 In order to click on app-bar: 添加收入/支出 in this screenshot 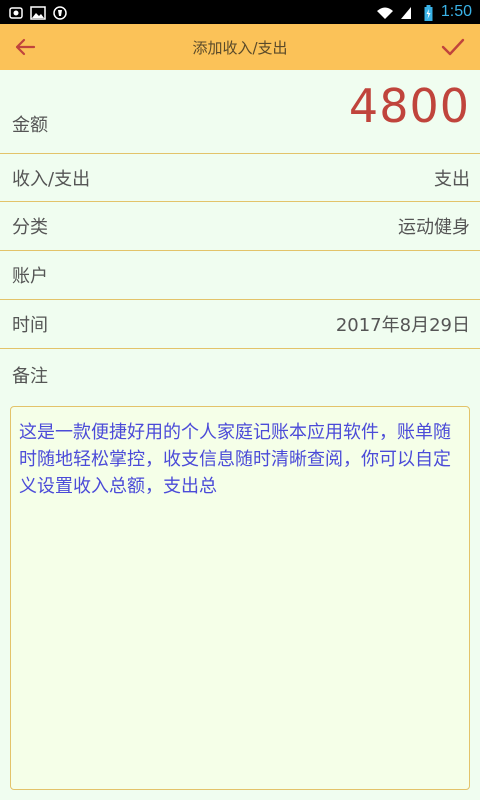, I will do `click(240, 47)`.